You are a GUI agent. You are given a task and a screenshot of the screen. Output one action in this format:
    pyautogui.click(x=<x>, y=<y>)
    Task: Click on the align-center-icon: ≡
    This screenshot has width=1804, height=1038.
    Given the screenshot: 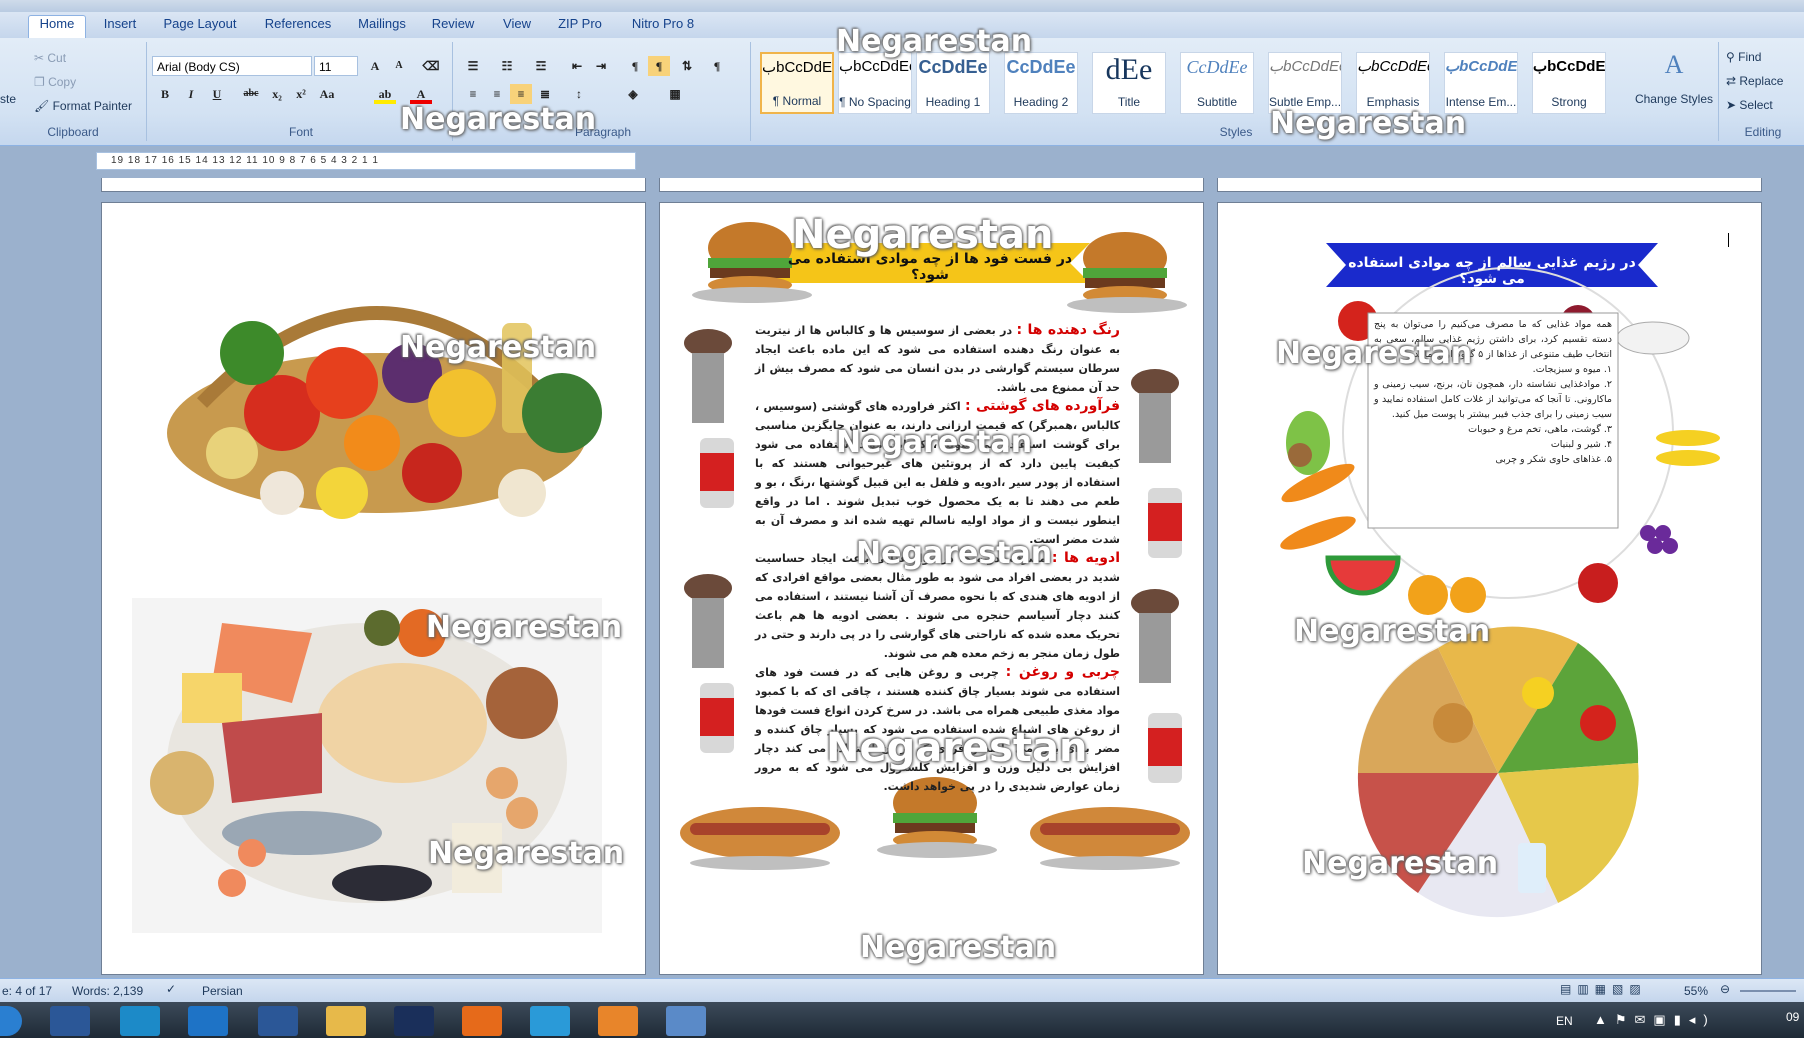 What is the action you would take?
    pyautogui.click(x=497, y=94)
    